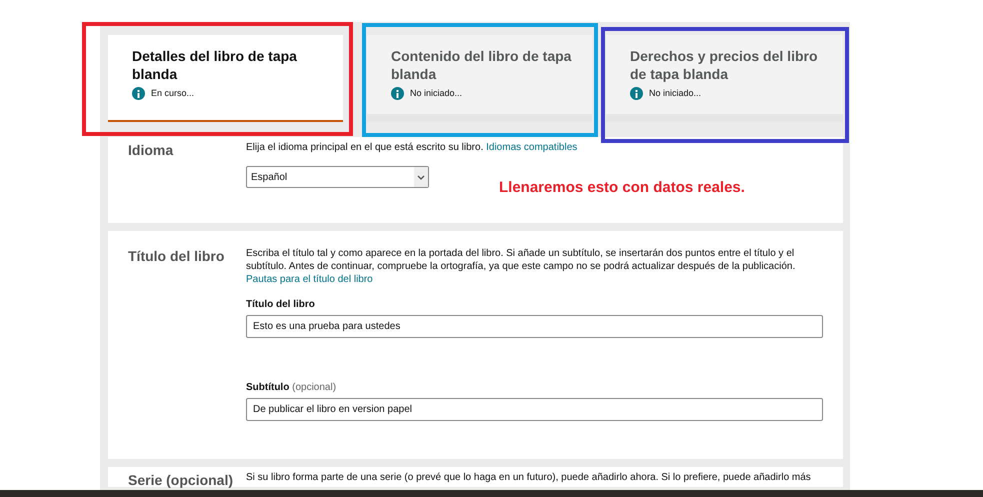  I want to click on field-label: Título del libro, so click(281, 305).